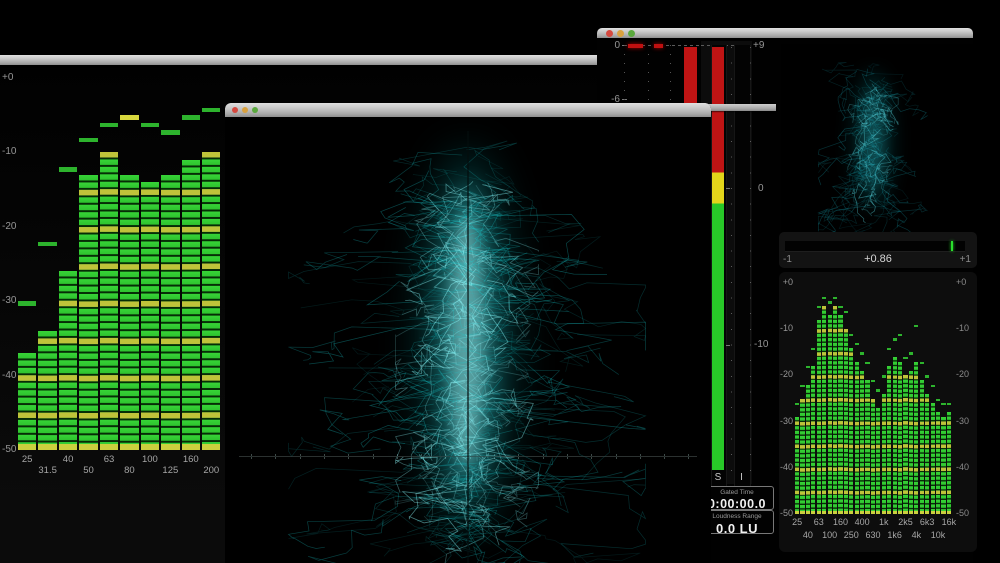 The image size is (1000, 563). What do you see at coordinates (786, 328) in the screenshot?
I see `db-tick-label: -10` at bounding box center [786, 328].